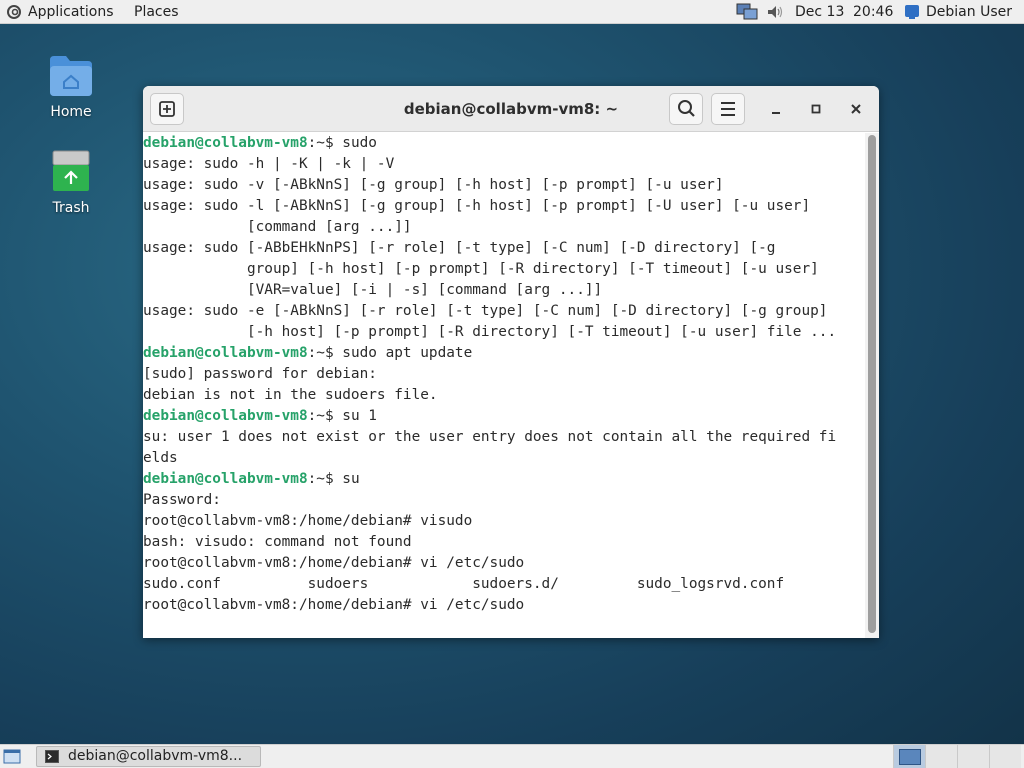  What do you see at coordinates (511, 109) in the screenshot?
I see `window-titlebar: debian@collabvm-vm8: ~` at bounding box center [511, 109].